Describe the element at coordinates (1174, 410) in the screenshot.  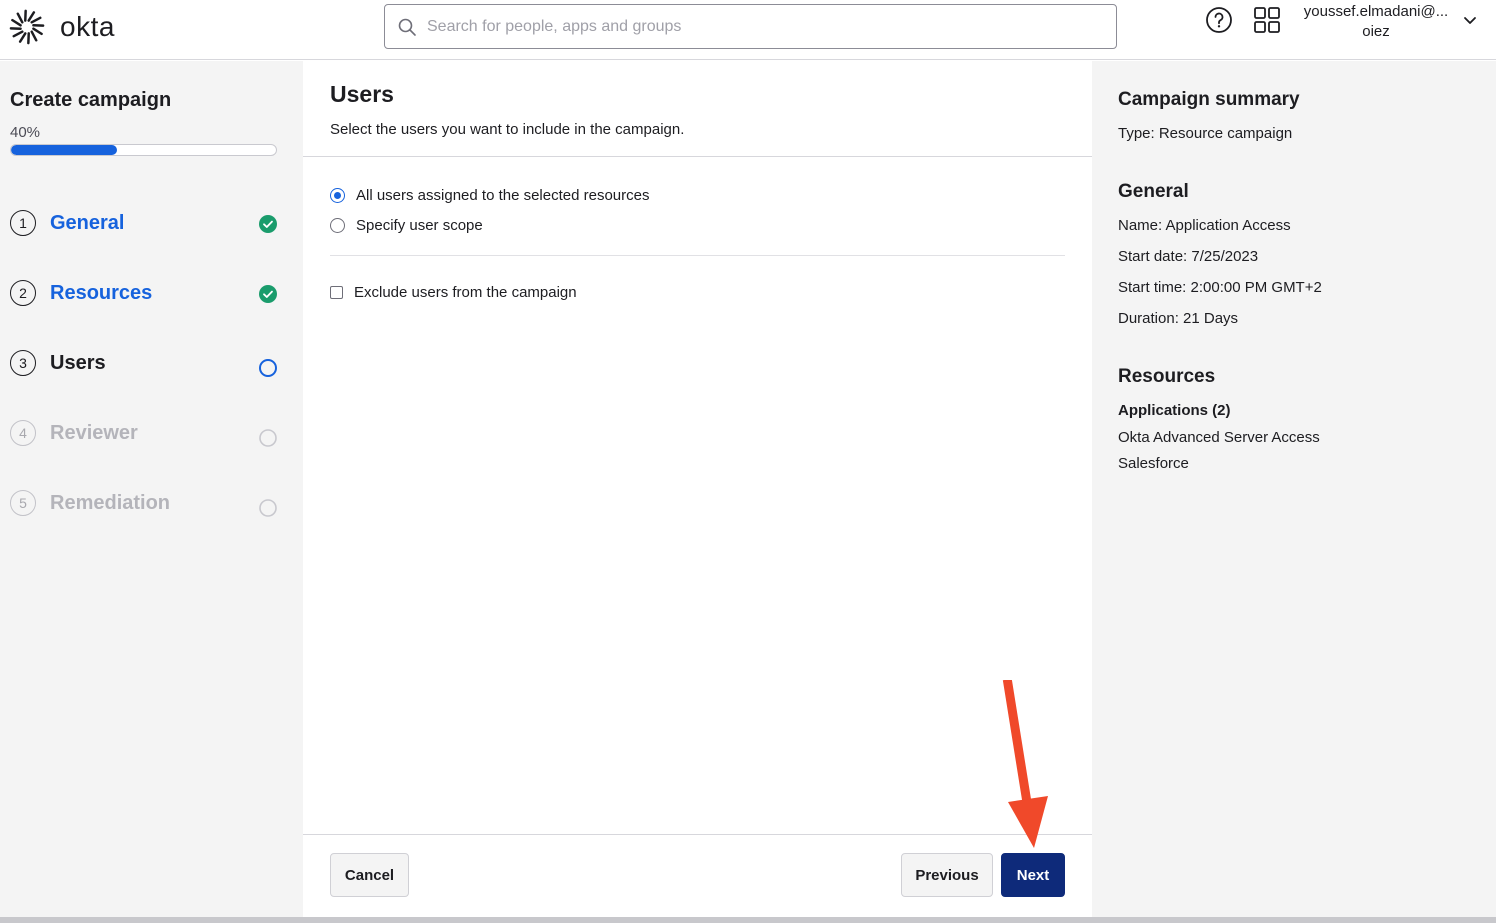
I see `summary-applications-heading: Applications (2)` at that location.